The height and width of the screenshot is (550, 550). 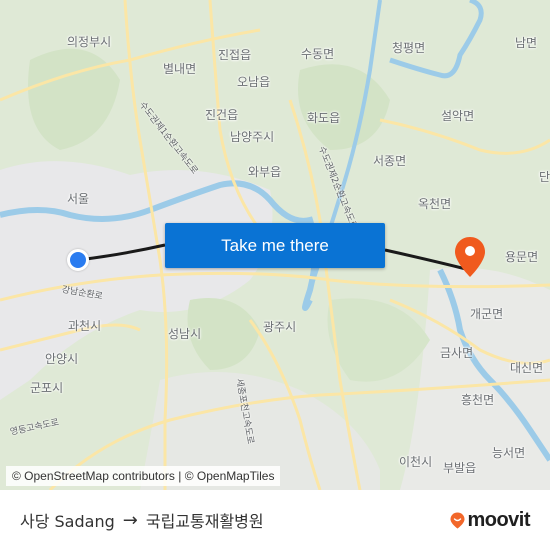 I want to click on moovit-wordmark: moovit, so click(x=498, y=519).